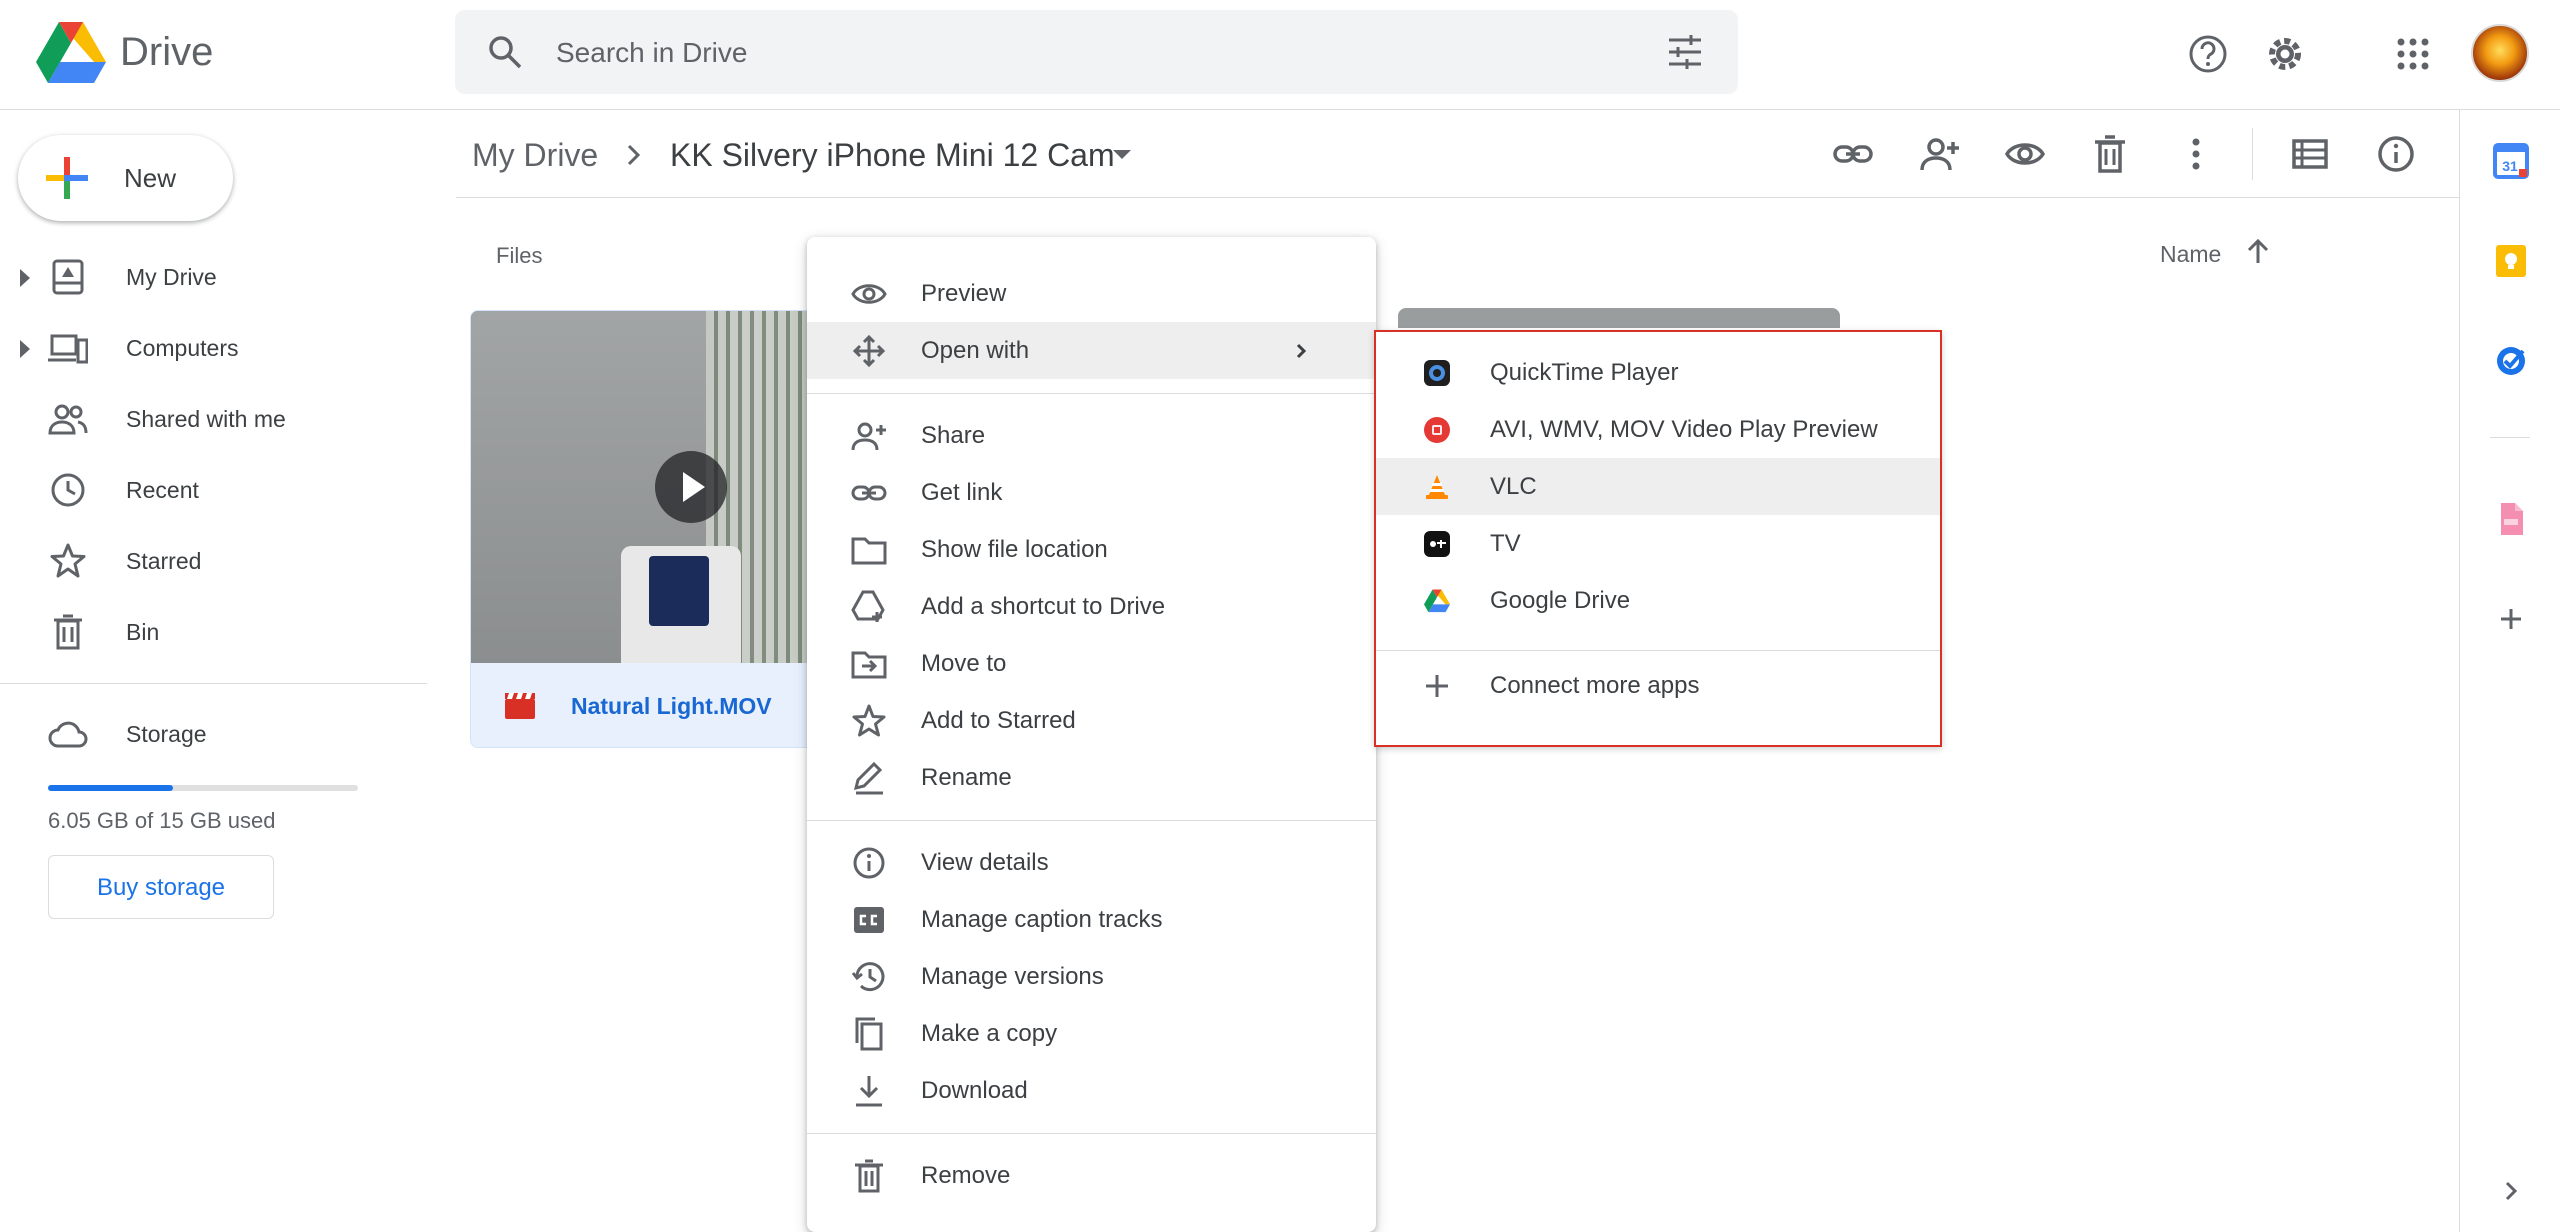 This screenshot has height=1232, width=2560. I want to click on submenu-item-connect-more-apps: Connect more apps, so click(1658, 685).